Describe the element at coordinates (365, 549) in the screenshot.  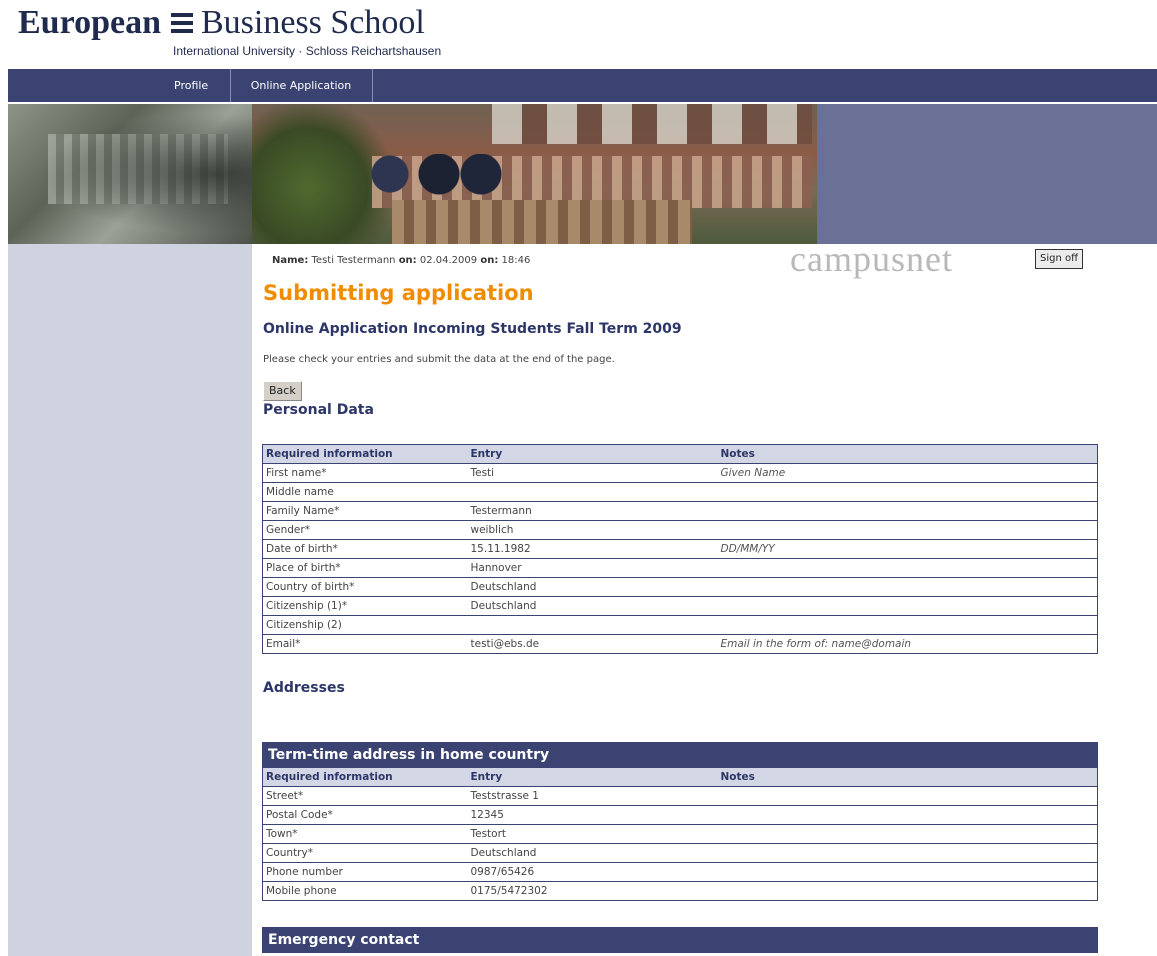
I see `field-label: Date of birth*` at that location.